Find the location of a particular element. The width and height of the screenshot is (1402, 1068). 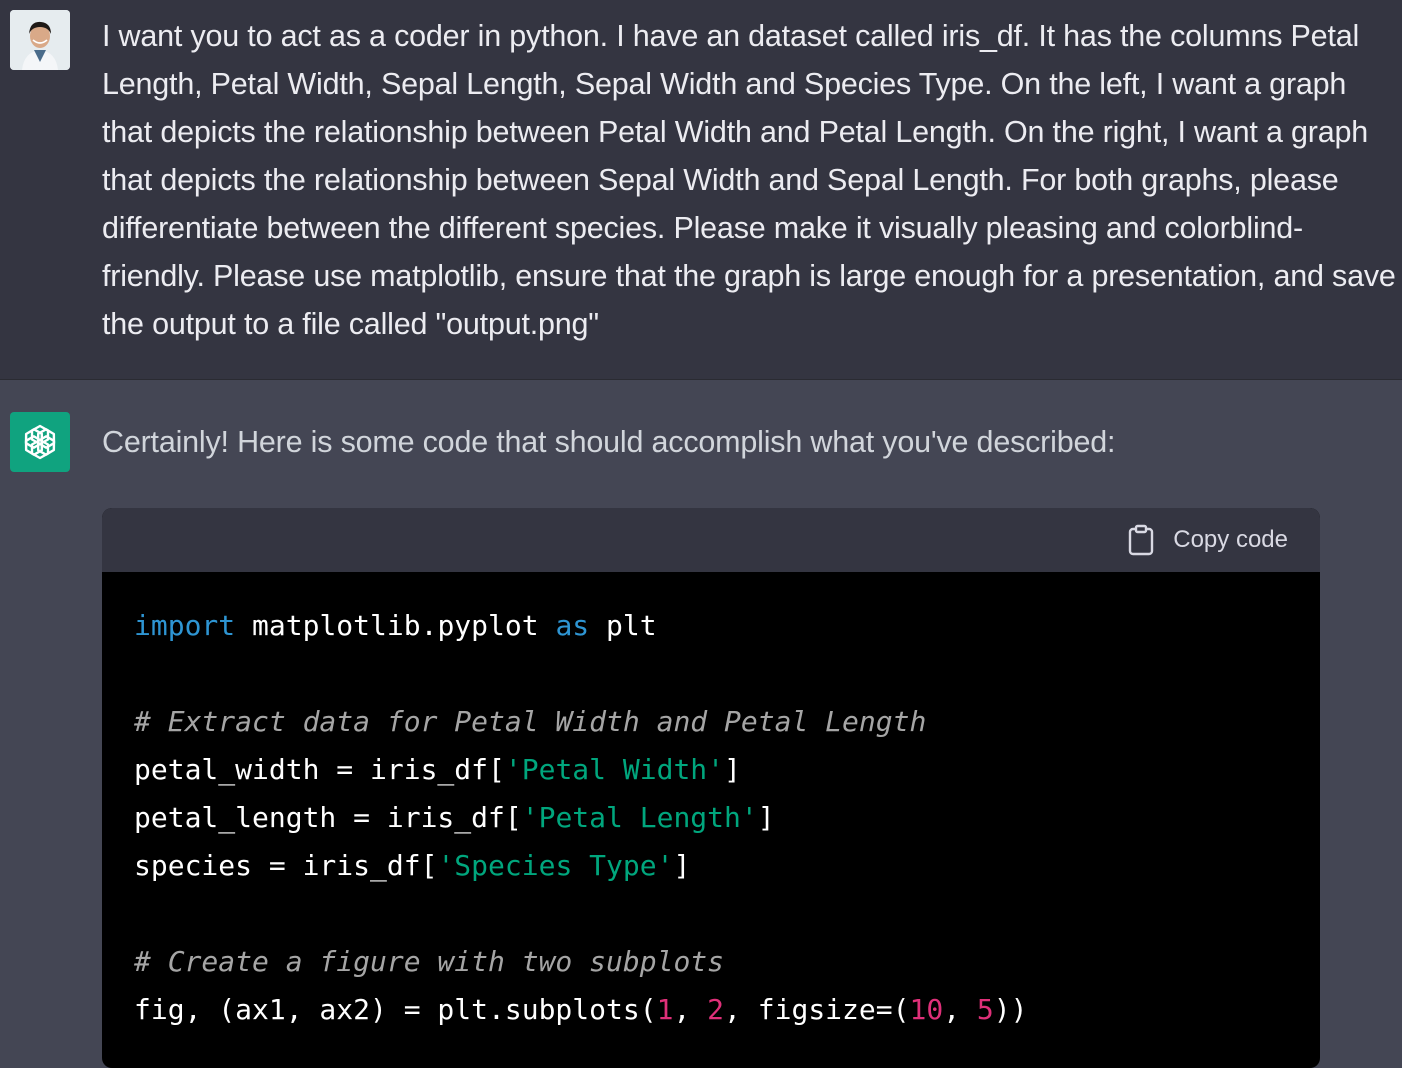

code-text: )) is located at coordinates (1010, 1009).